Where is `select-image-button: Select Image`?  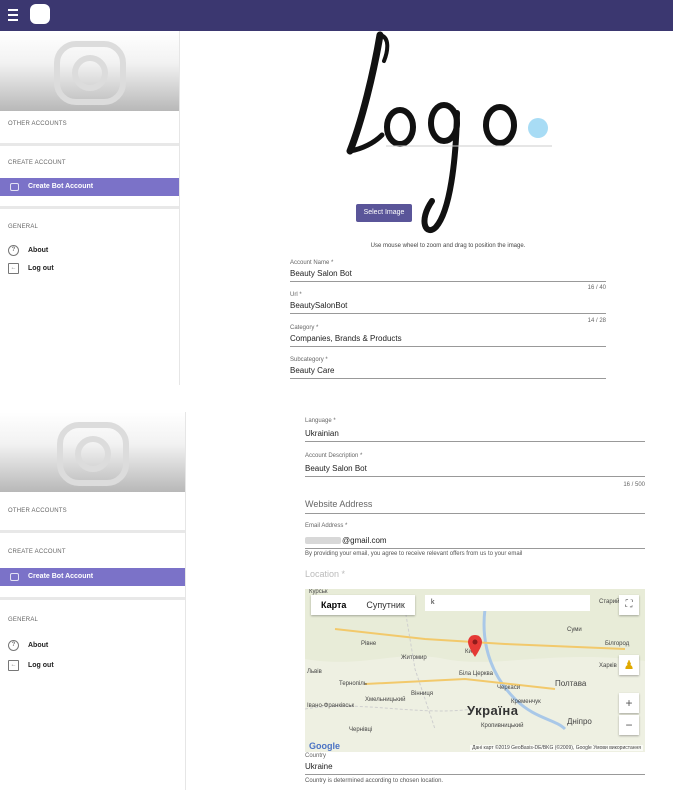
select-image-button: Select Image is located at coordinates (384, 213).